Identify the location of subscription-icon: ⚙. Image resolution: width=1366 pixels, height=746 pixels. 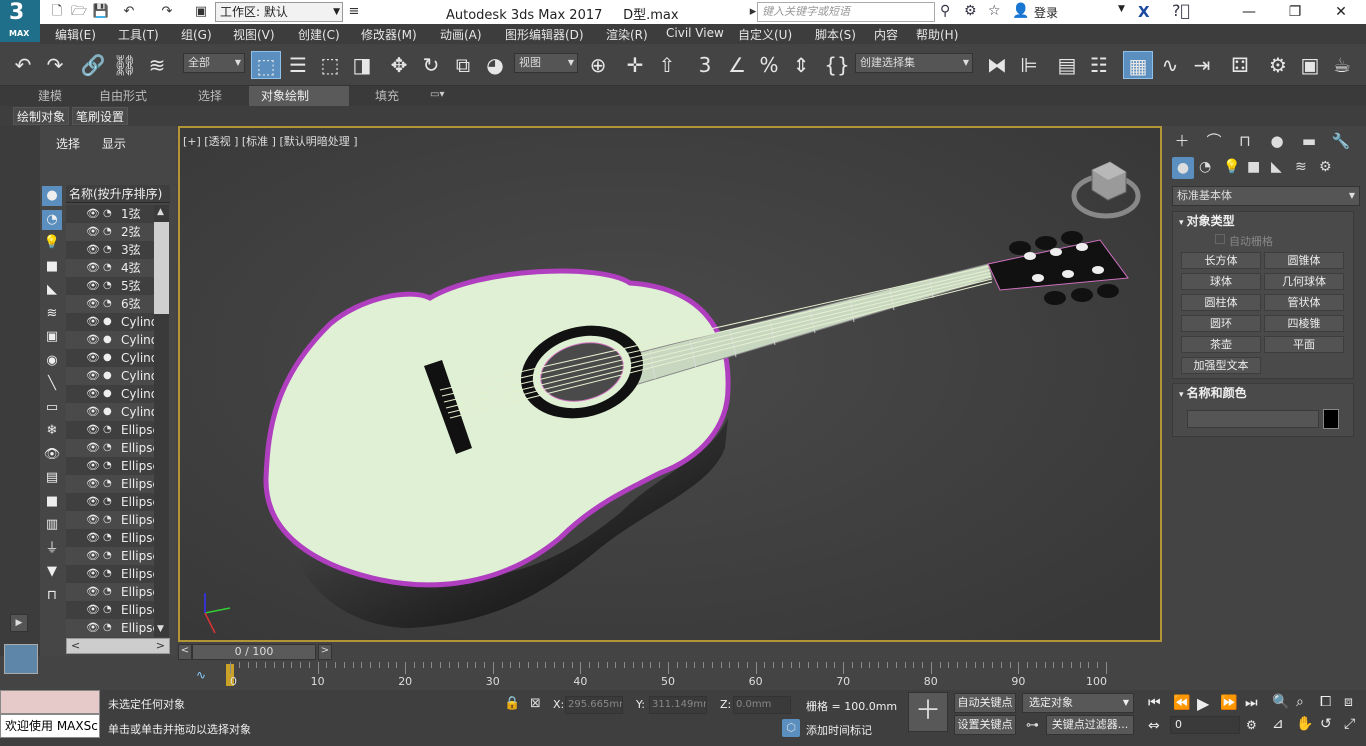
(970, 11).